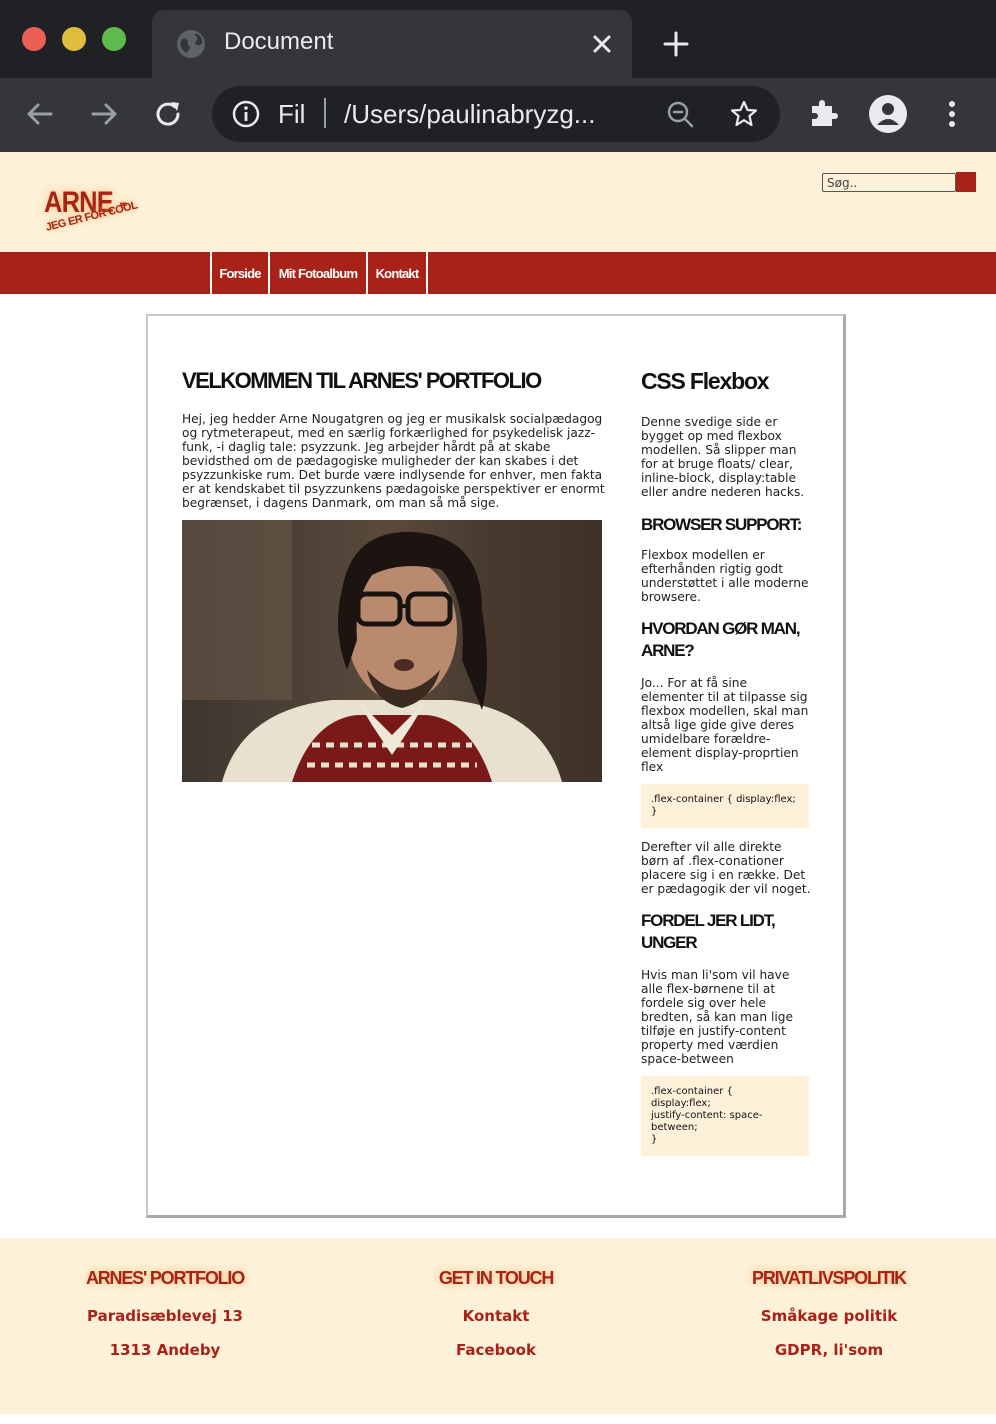 This screenshot has height=1424, width=996. I want to click on info-icon, so click(246, 114).